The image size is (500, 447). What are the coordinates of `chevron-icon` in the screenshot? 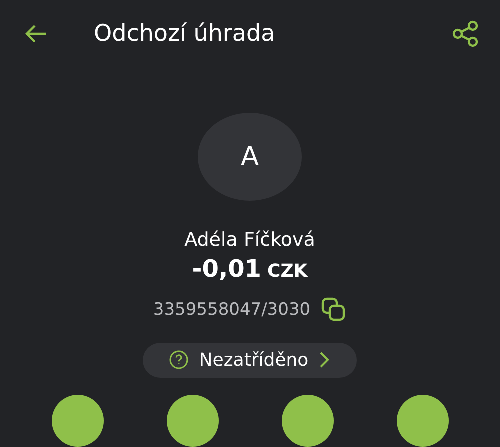 It's located at (324, 360).